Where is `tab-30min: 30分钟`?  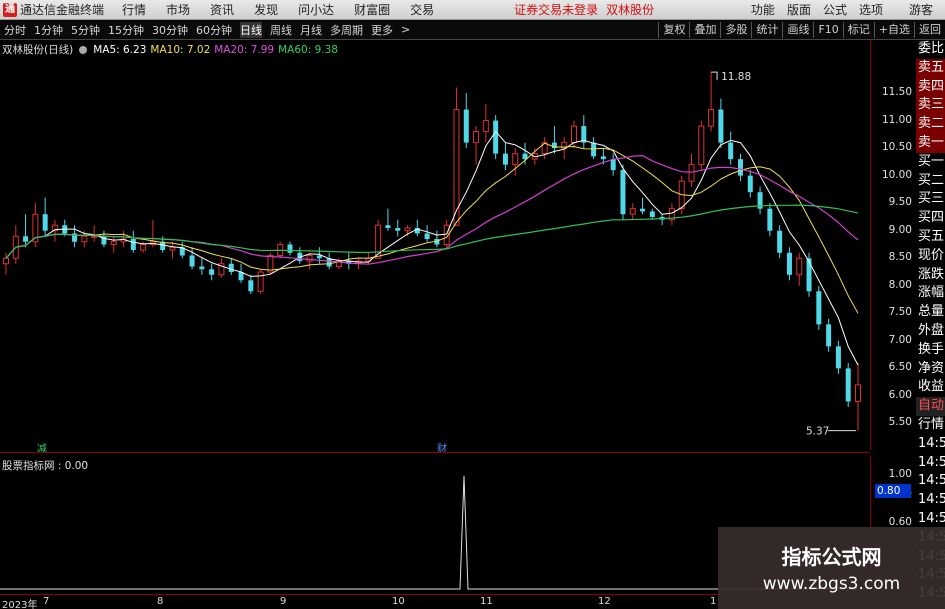
tab-30min: 30分钟 is located at coordinates (170, 30).